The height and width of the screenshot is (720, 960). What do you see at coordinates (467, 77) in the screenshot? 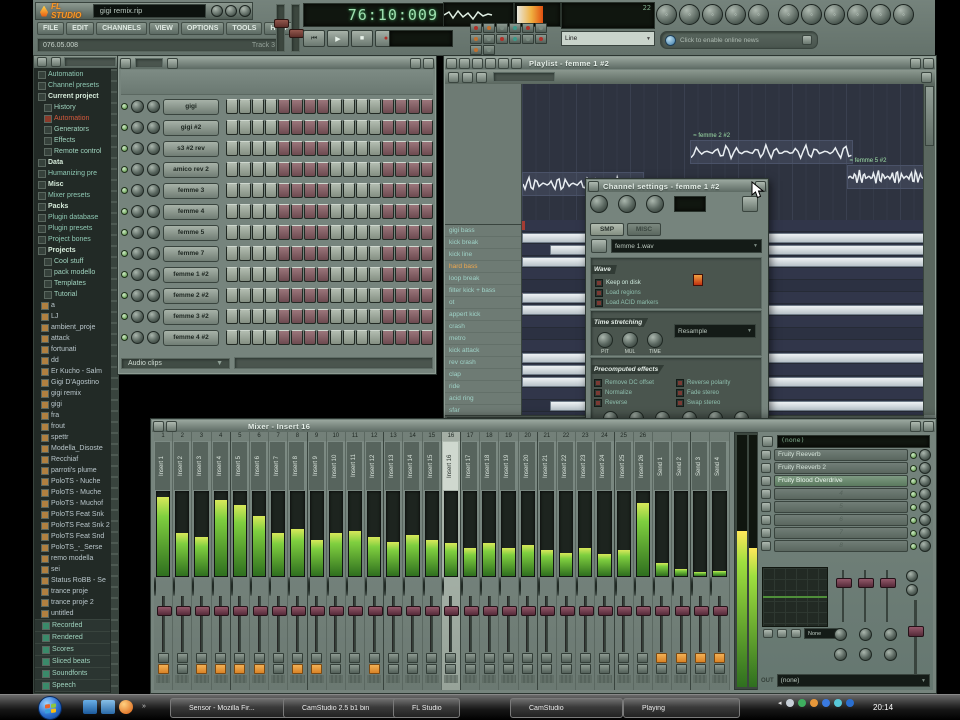
I see `slide-icon` at bounding box center [467, 77].